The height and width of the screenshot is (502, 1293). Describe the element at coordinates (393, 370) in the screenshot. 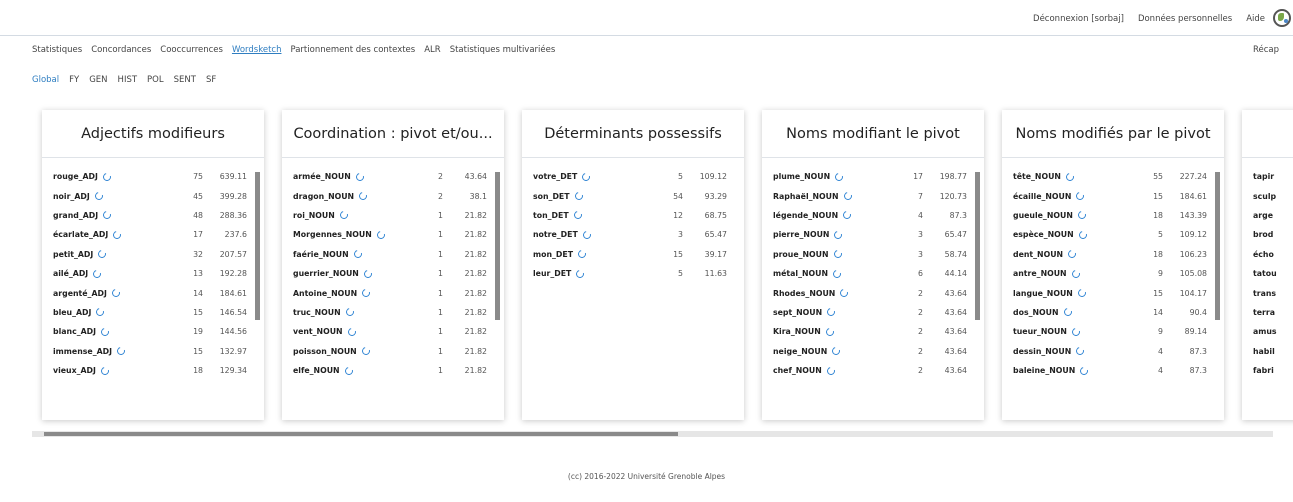

I see `panel-row: elfe_NOUN 1 21.82` at that location.